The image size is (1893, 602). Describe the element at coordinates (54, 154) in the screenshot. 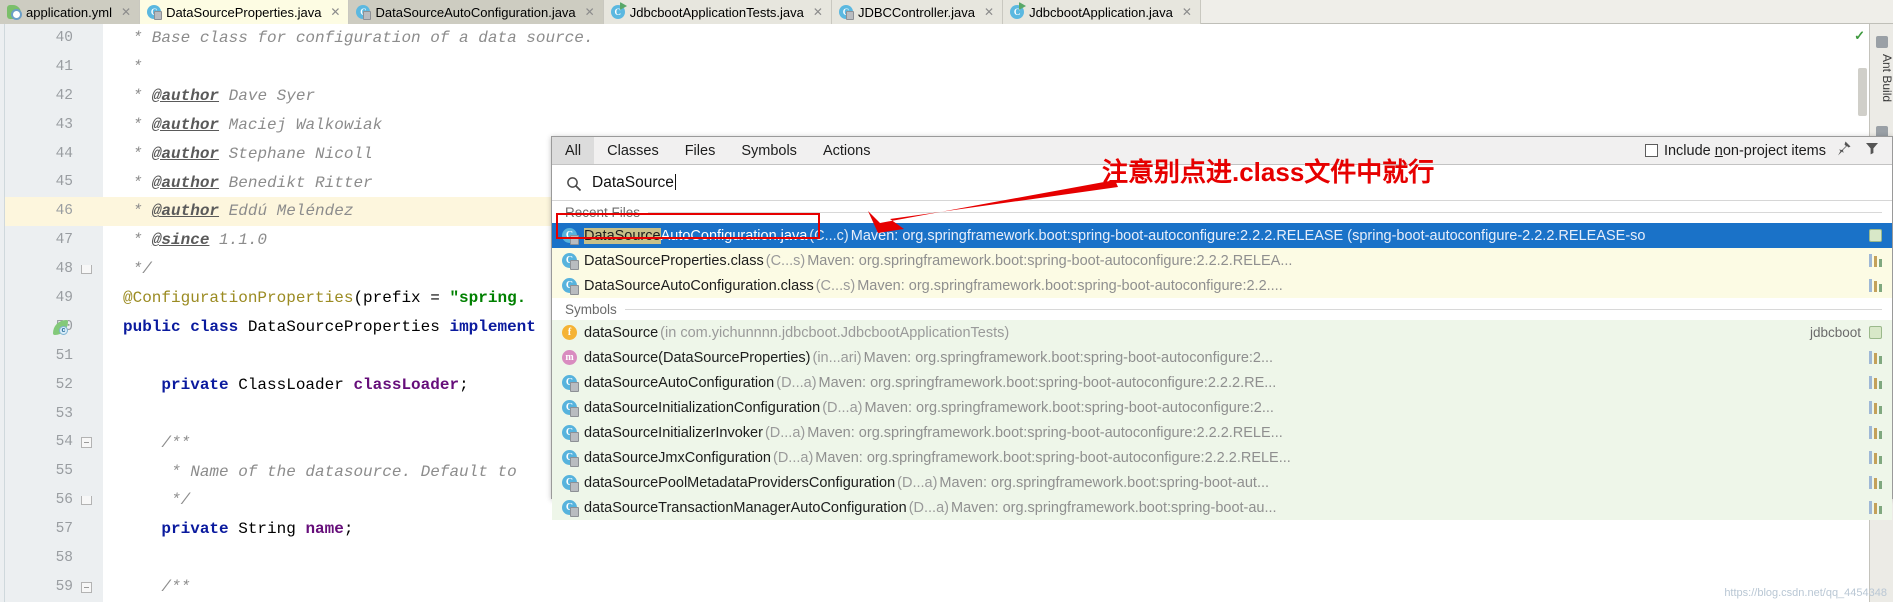

I see `gutter-line: 44` at that location.